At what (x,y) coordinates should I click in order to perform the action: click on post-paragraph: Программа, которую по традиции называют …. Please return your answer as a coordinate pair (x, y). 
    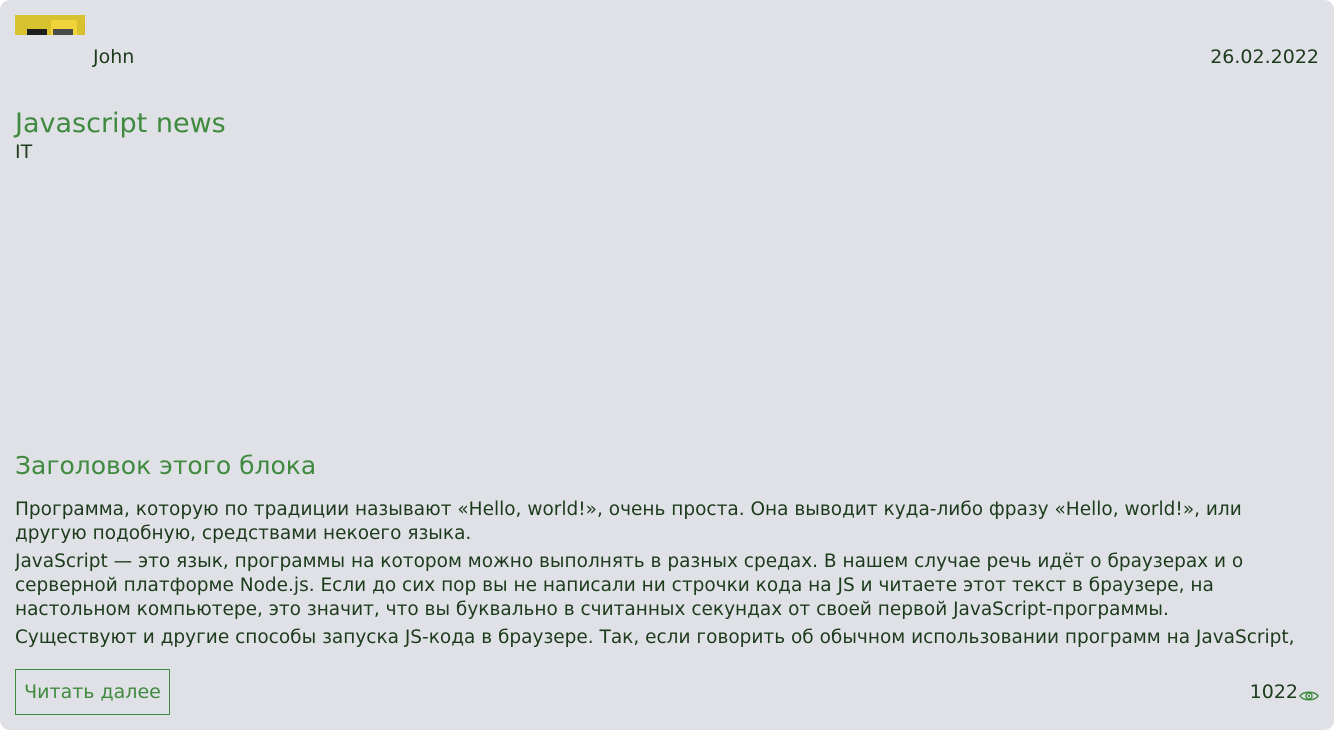
    Looking at the image, I should click on (628, 521).